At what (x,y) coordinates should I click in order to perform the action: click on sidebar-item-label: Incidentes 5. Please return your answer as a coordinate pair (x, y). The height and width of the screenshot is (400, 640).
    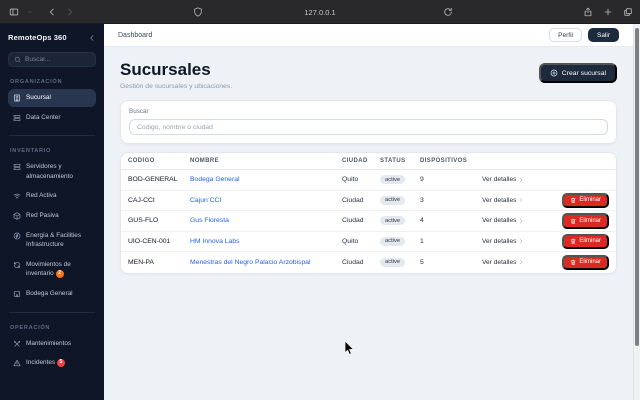
    Looking at the image, I should click on (58, 363).